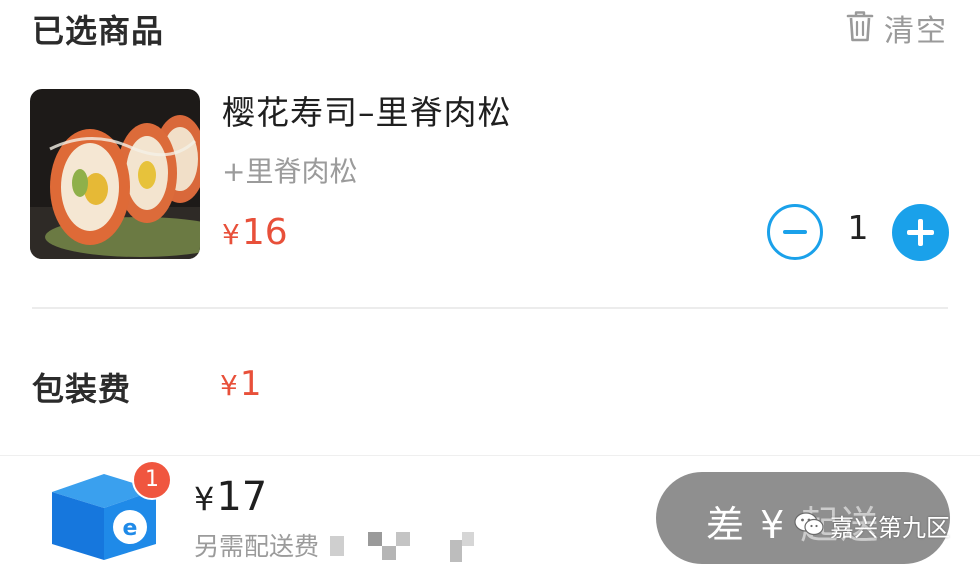 Image resolution: width=980 pixels, height=568 pixels. What do you see at coordinates (858, 227) in the screenshot?
I see `quantity-value: 1` at bounding box center [858, 227].